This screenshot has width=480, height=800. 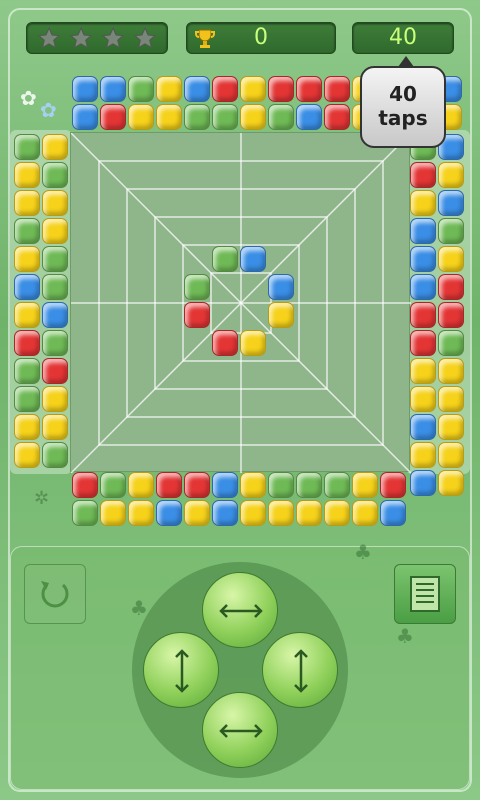 I want to click on levels-list-button, so click(x=425, y=594).